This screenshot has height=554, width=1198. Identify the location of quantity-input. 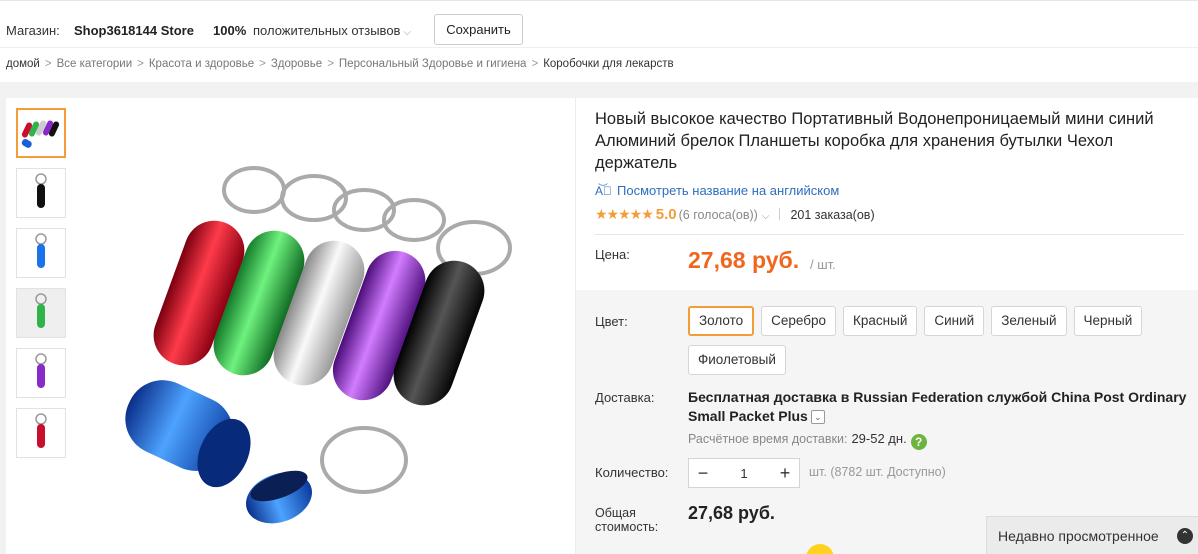
(744, 473).